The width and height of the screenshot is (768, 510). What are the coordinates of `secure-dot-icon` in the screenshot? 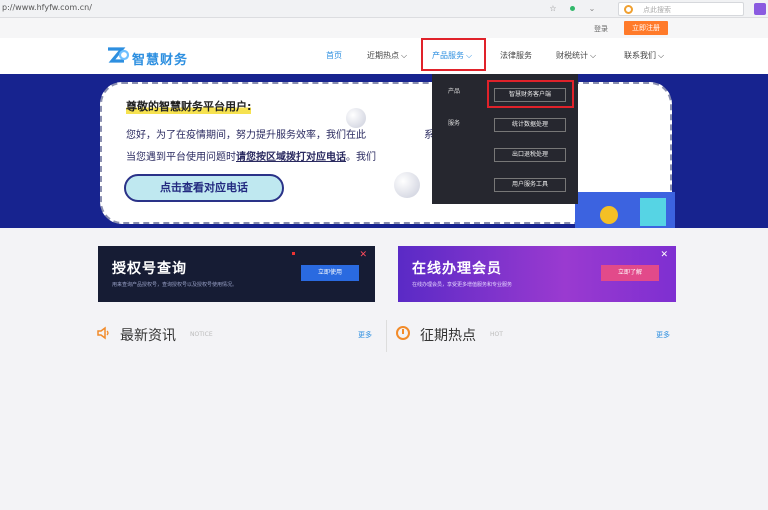 It's located at (572, 8).